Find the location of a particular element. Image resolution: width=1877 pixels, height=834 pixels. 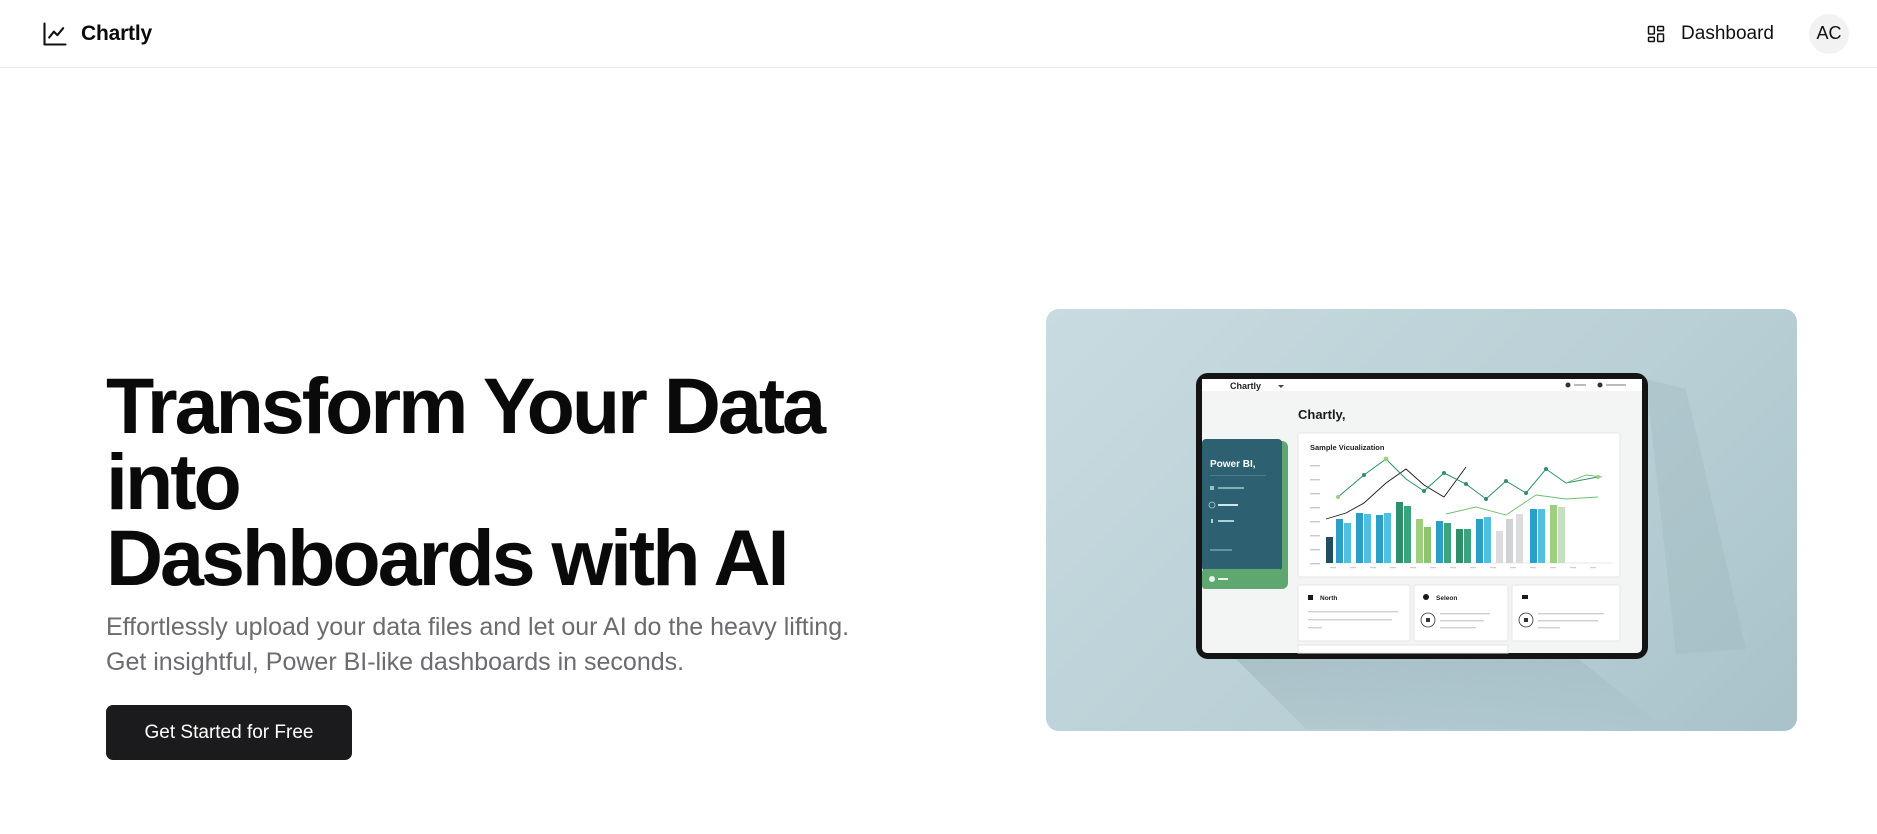

dashboard-label: Dashboard is located at coordinates (1727, 33).